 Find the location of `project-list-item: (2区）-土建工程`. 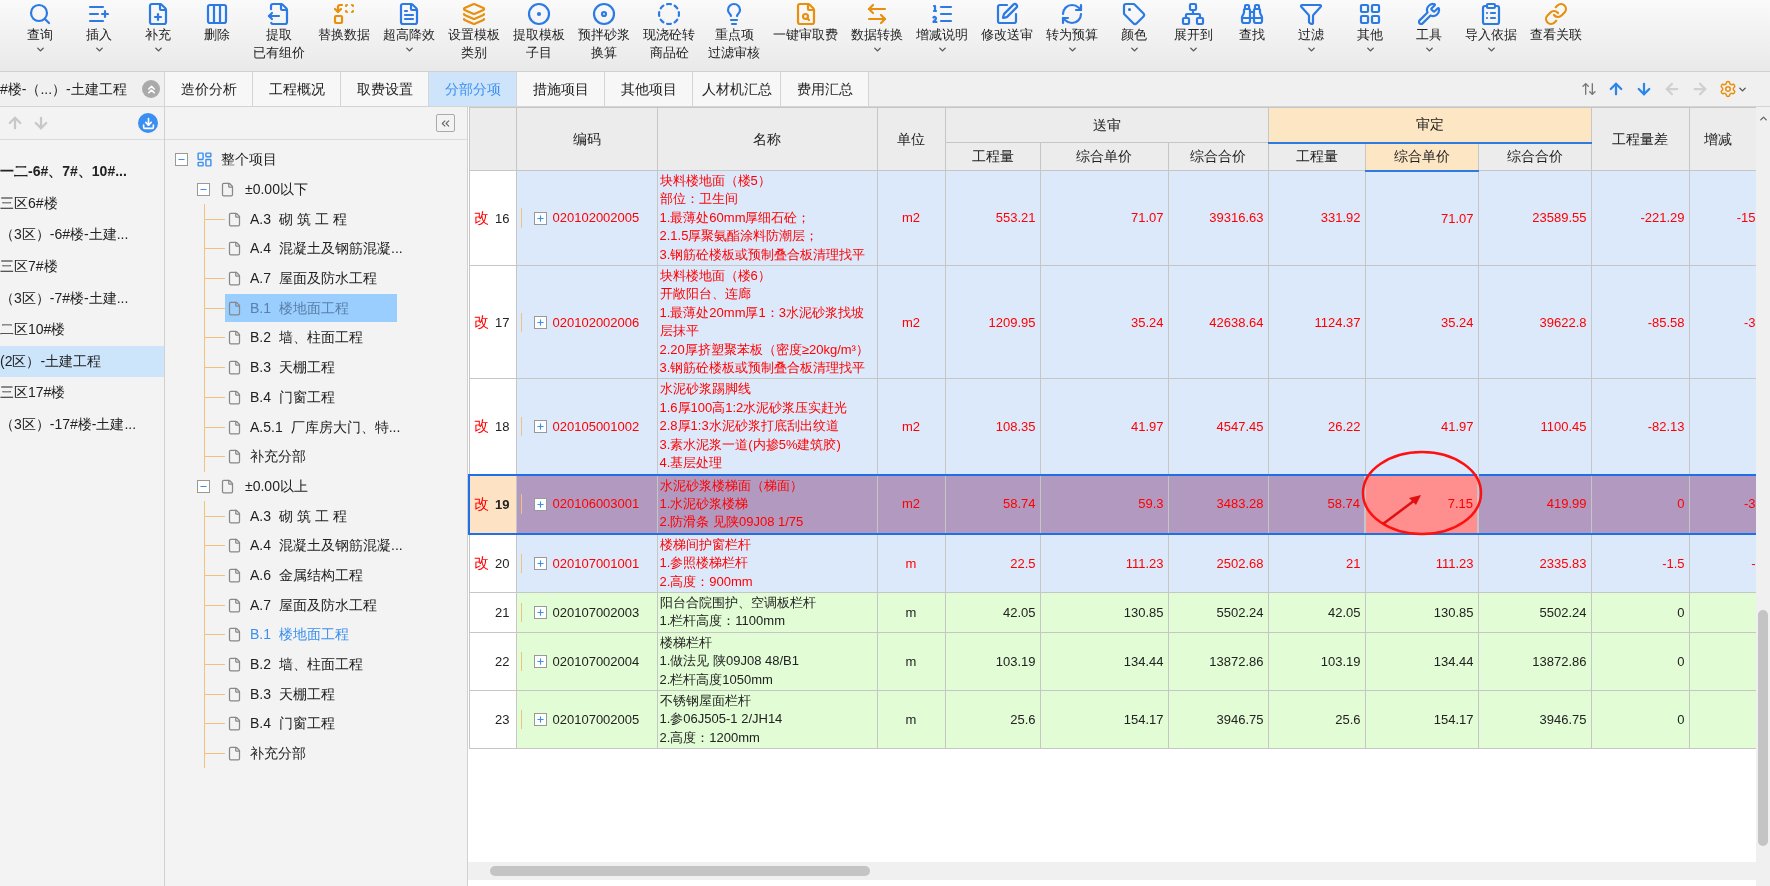

project-list-item: (2区）-土建工程 is located at coordinates (82, 361).